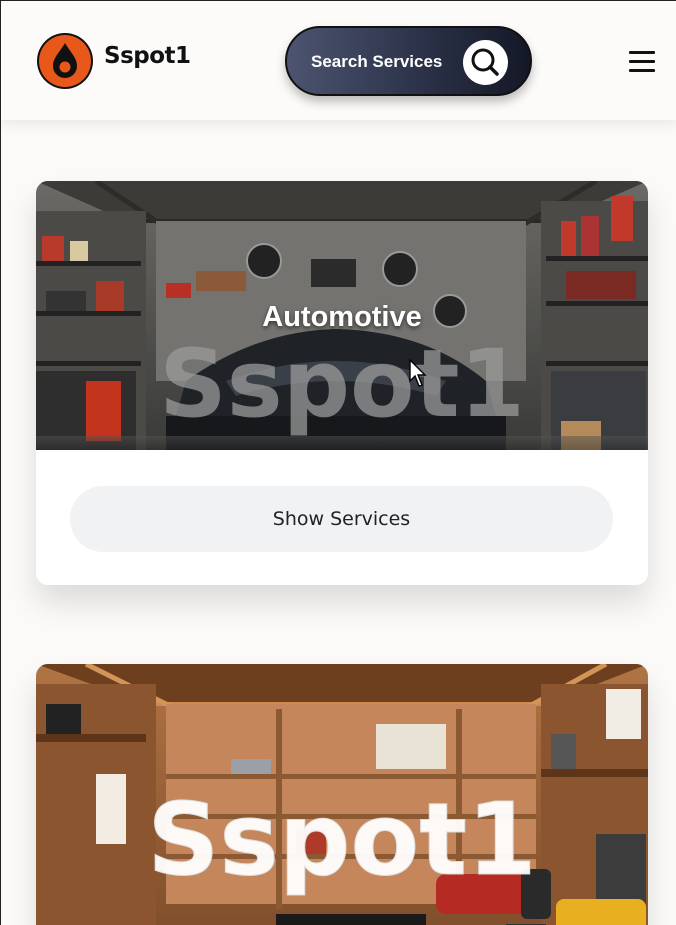 The height and width of the screenshot is (925, 676). Describe the element at coordinates (485, 62) in the screenshot. I see `search-icon` at that location.